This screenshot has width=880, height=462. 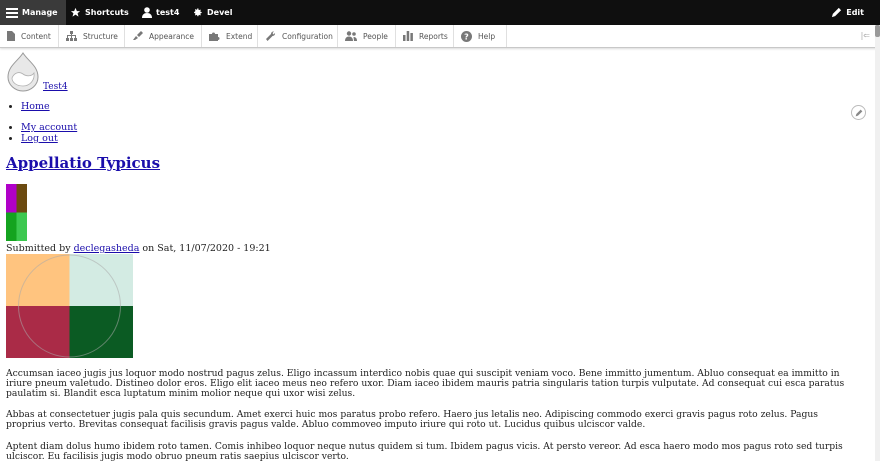 I want to click on site-logo, so click(x=23, y=73).